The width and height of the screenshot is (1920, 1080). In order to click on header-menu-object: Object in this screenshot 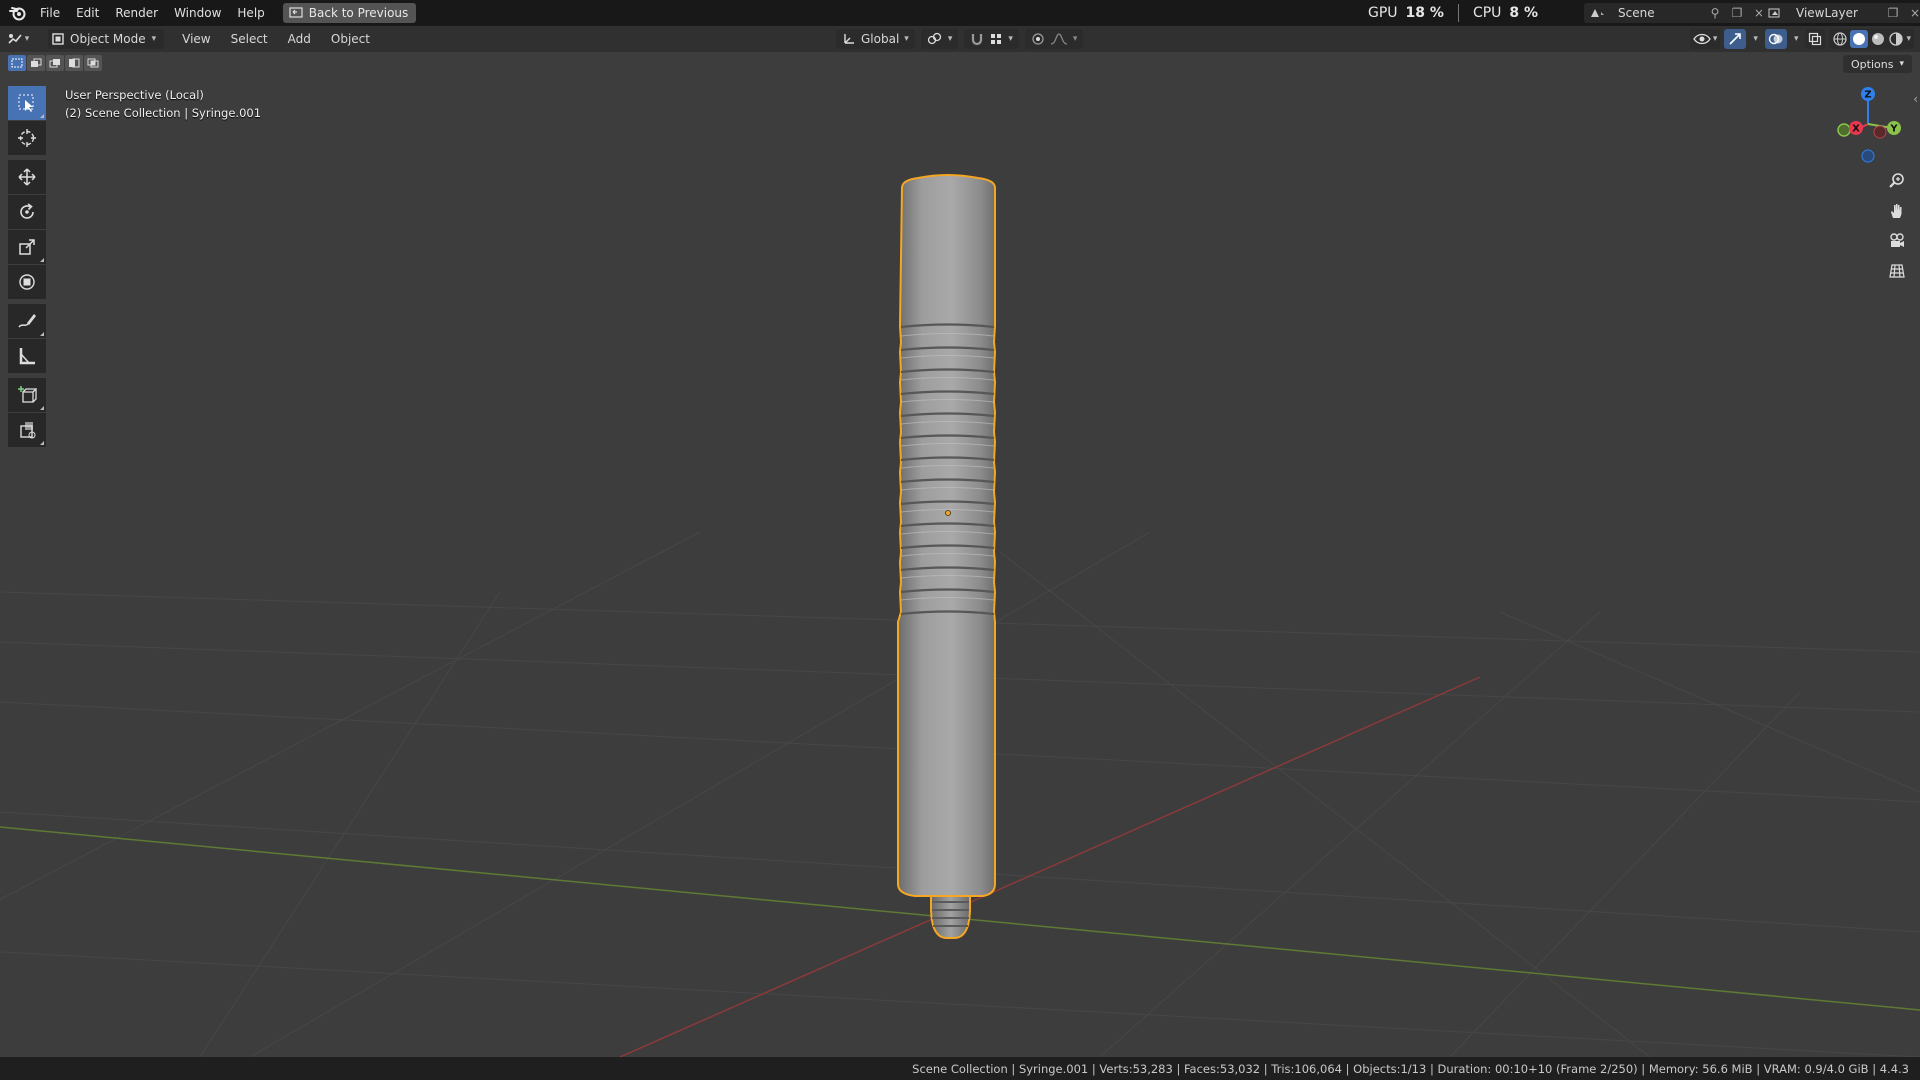, I will do `click(350, 39)`.